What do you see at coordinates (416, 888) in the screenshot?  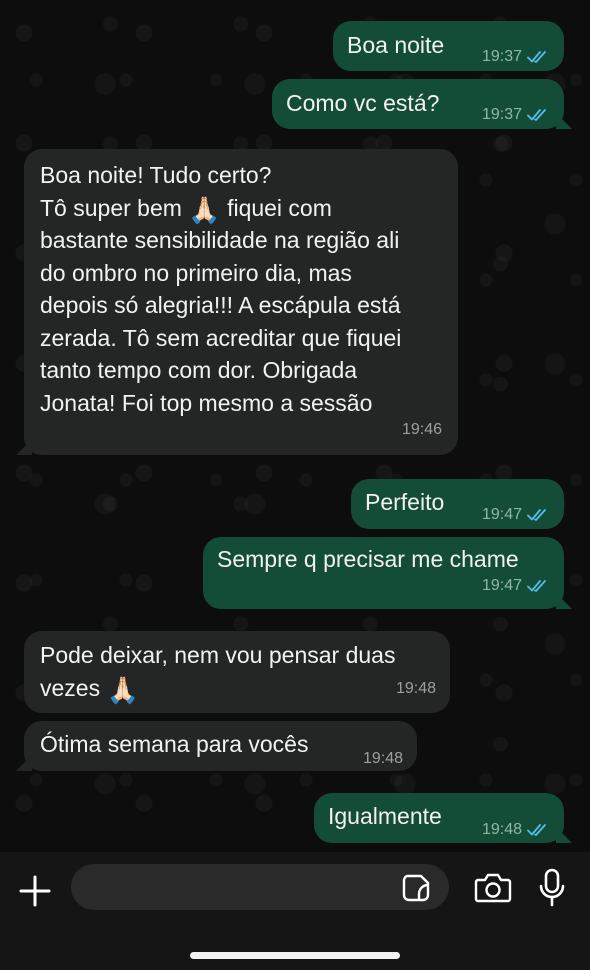 I see `sticker-icon` at bounding box center [416, 888].